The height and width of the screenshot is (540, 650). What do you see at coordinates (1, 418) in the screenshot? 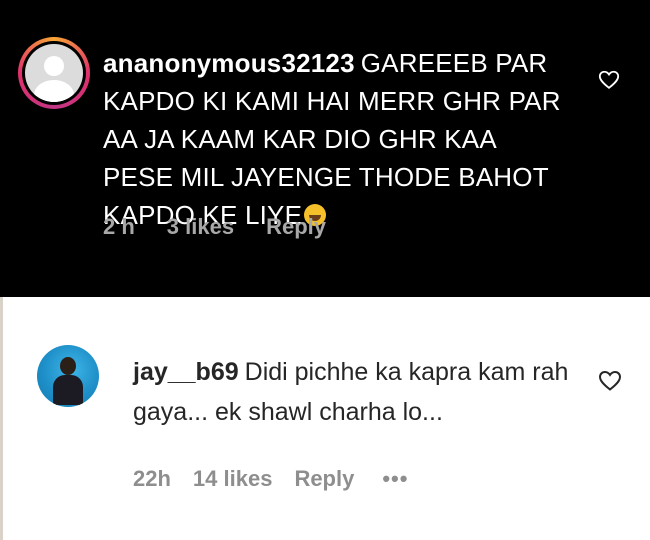
I see `edge-border` at bounding box center [1, 418].